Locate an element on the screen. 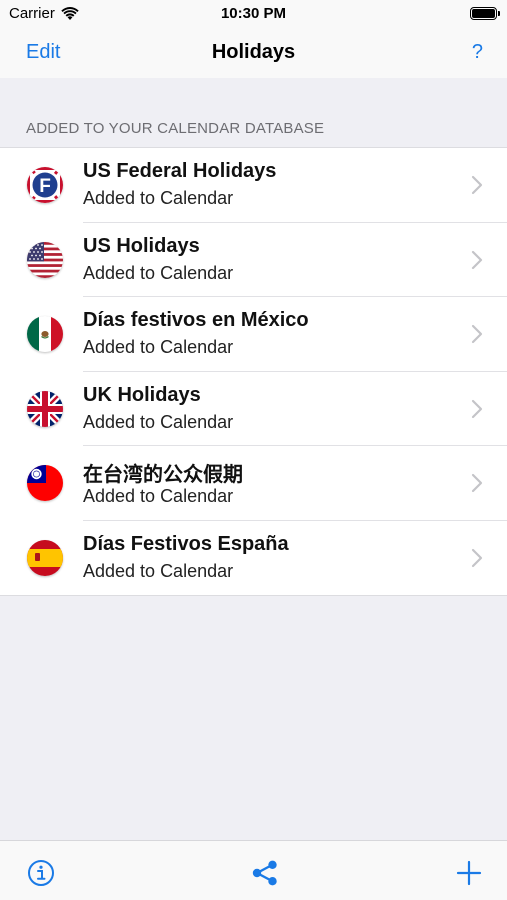 The image size is (507, 900). add-button is located at coordinates (469, 873).